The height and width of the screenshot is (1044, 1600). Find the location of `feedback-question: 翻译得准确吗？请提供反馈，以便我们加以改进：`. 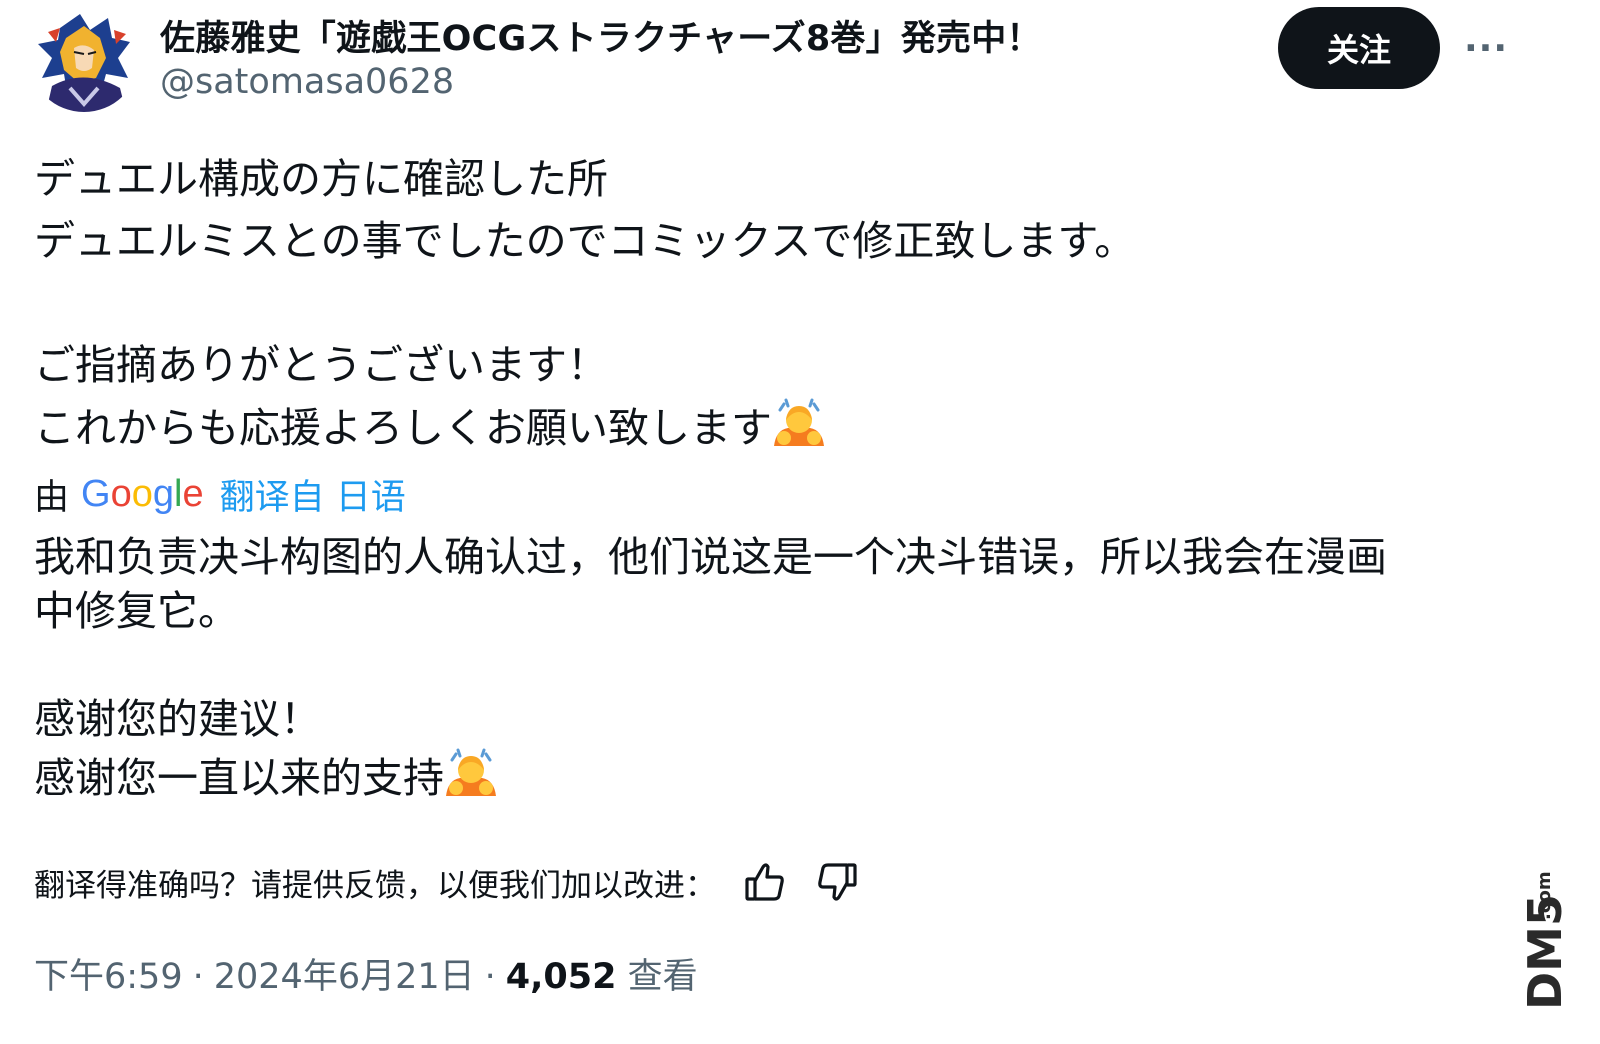

feedback-question: 翻译得准确吗？请提供反馈，以便我们加以改进： is located at coordinates (375, 885).